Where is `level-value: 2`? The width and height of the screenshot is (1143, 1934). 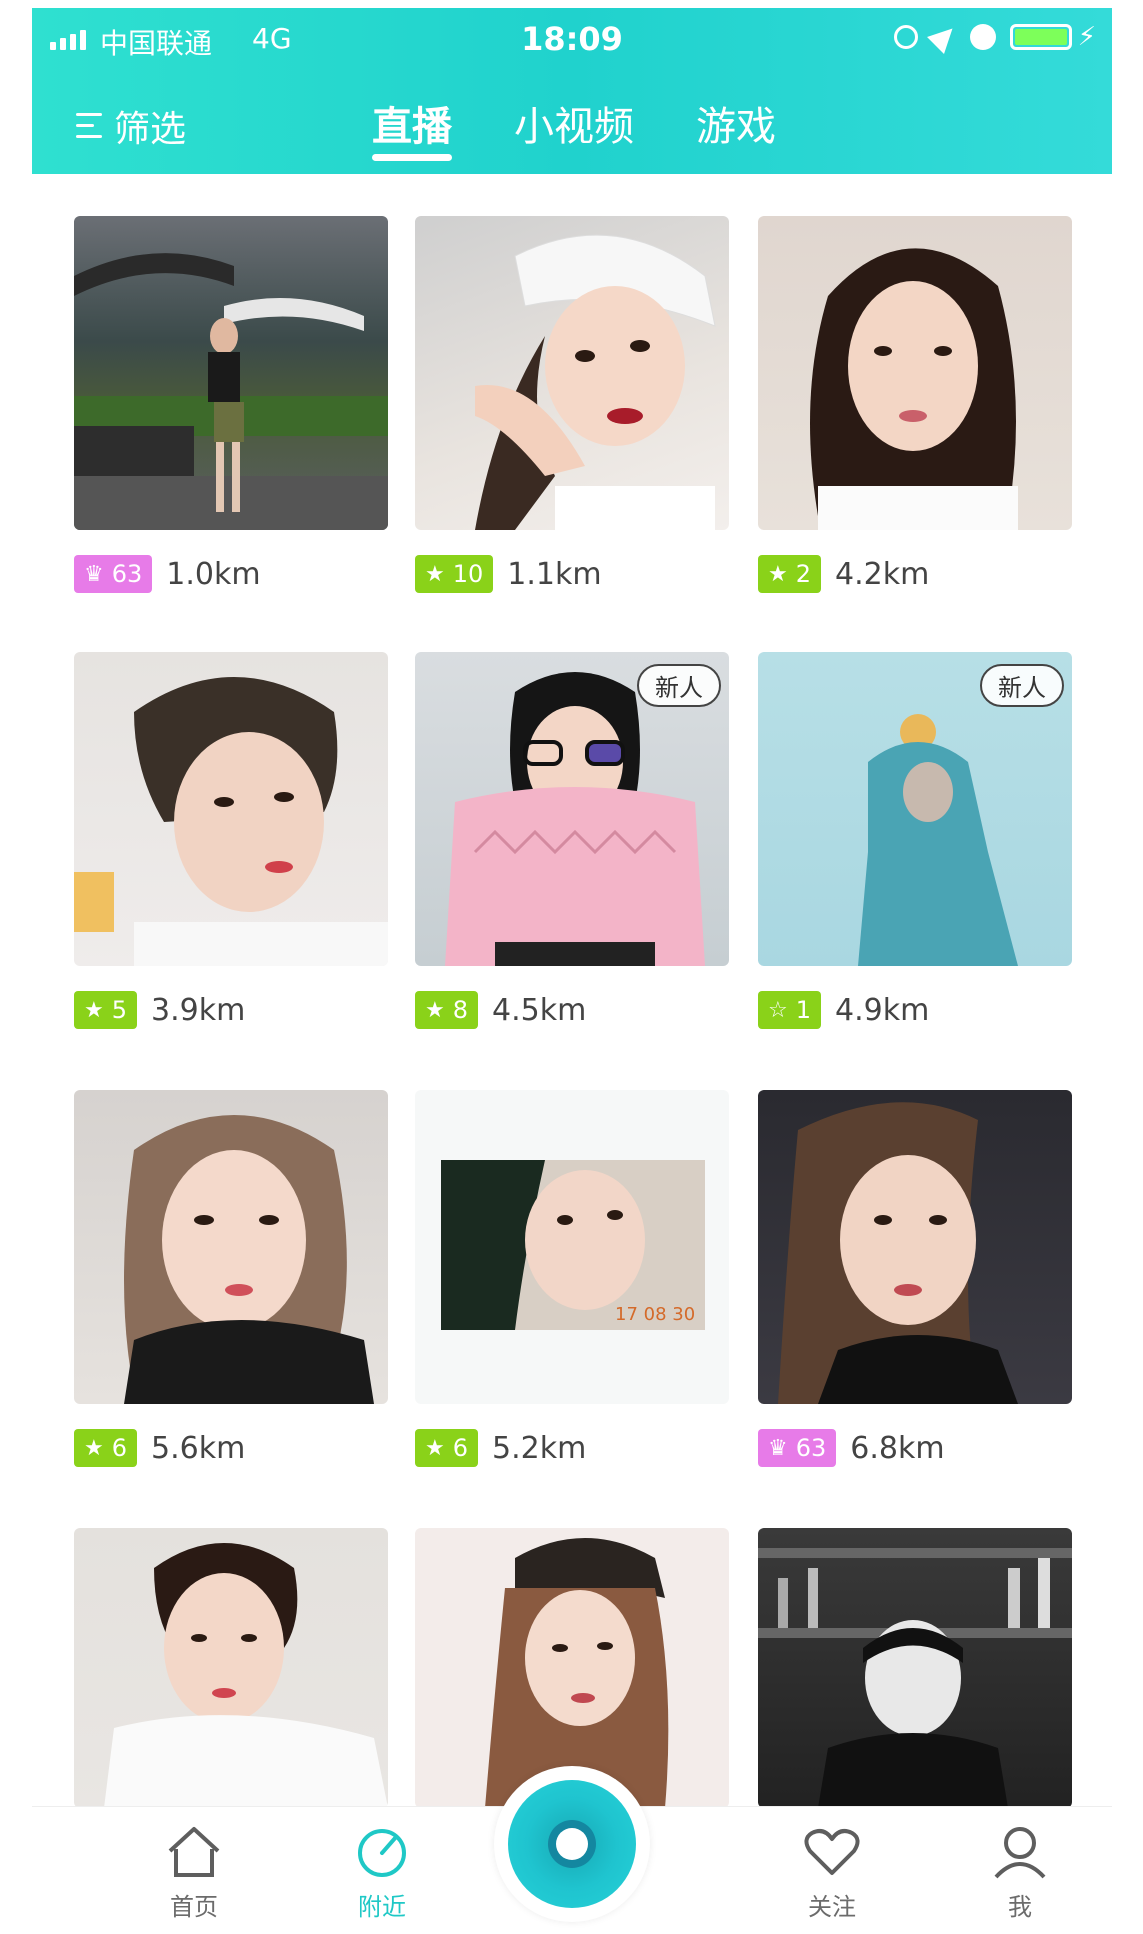 level-value: 2 is located at coordinates (803, 574).